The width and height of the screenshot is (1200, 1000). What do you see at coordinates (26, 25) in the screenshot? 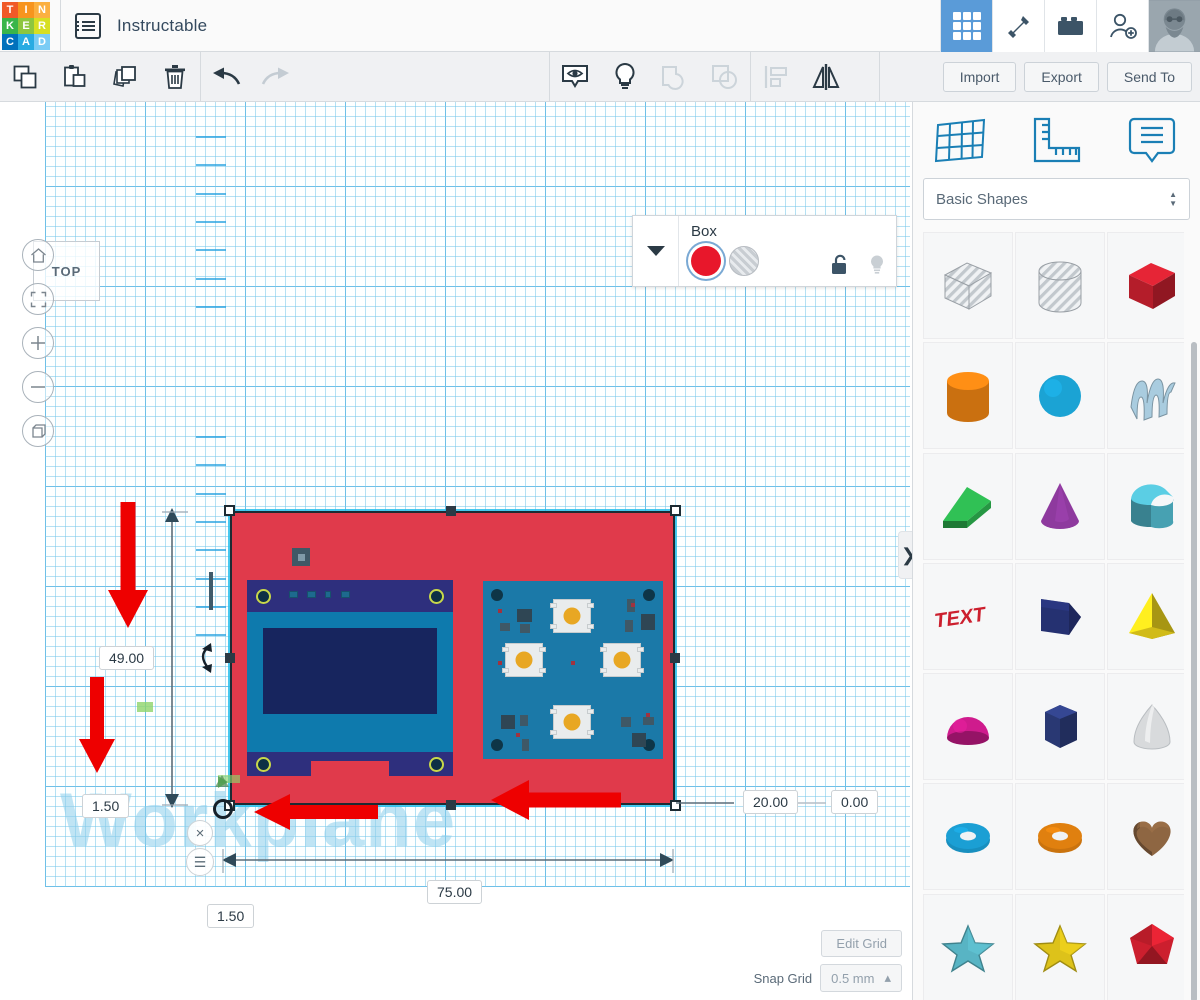
I see `tinkercad-logo: TINKERCAD` at bounding box center [26, 25].